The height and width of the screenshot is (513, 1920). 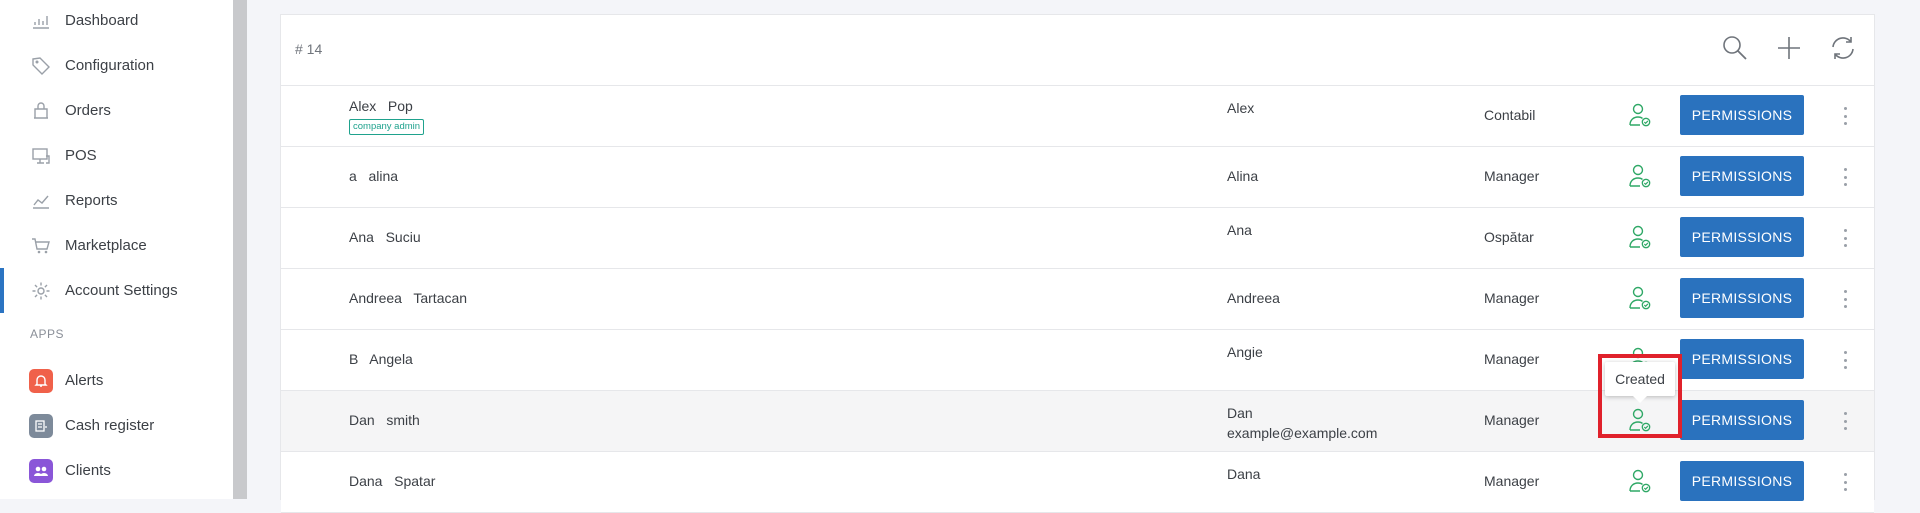 What do you see at coordinates (375, 298) in the screenshot?
I see `user-first-name: Andreea` at bounding box center [375, 298].